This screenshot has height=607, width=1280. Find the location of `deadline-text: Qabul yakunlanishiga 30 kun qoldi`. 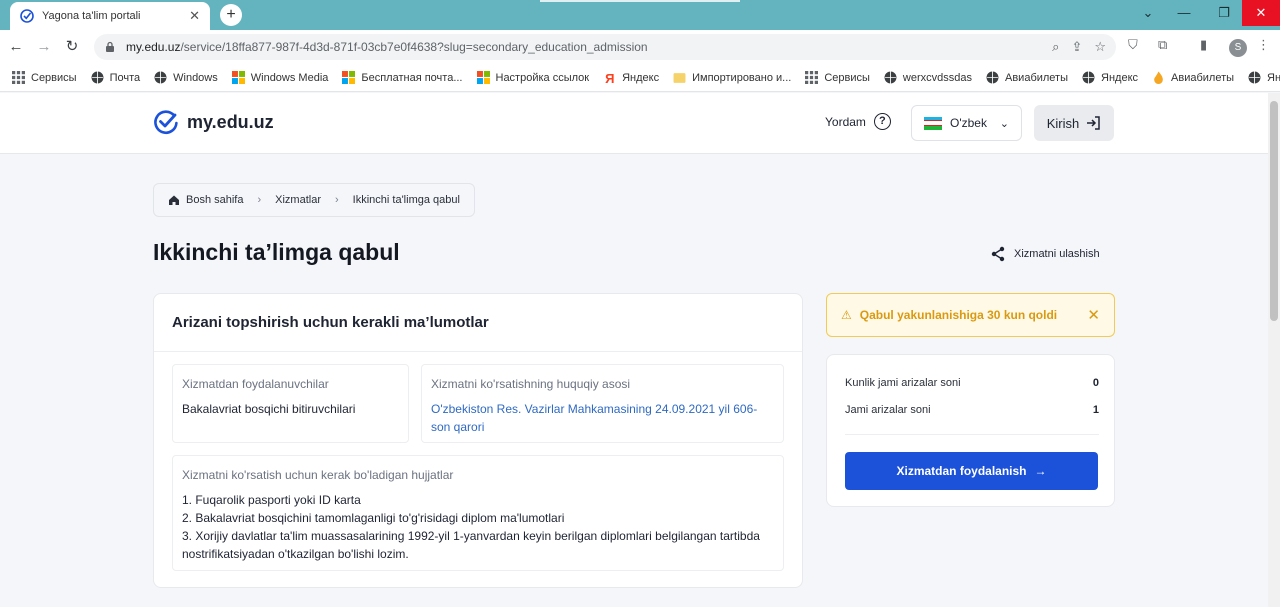

deadline-text: Qabul yakunlanishiga 30 kun qoldi is located at coordinates (958, 315).